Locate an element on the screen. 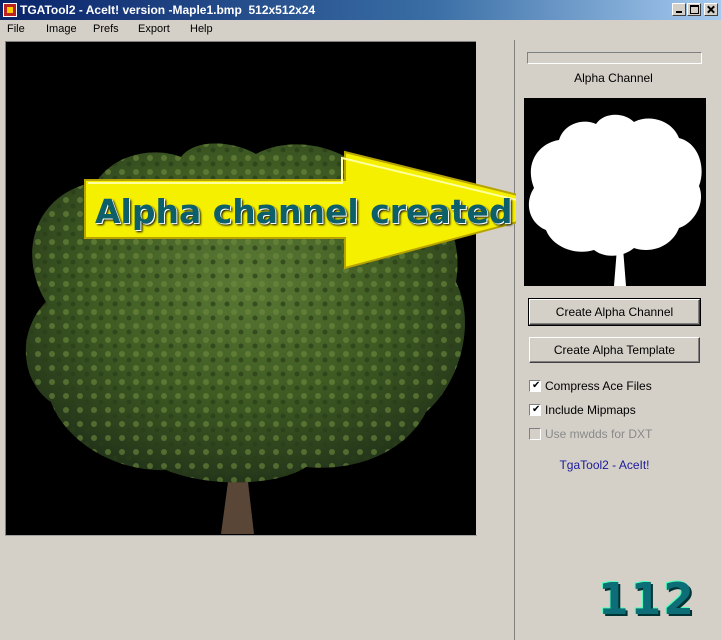  minimize-button is located at coordinates (679, 9).